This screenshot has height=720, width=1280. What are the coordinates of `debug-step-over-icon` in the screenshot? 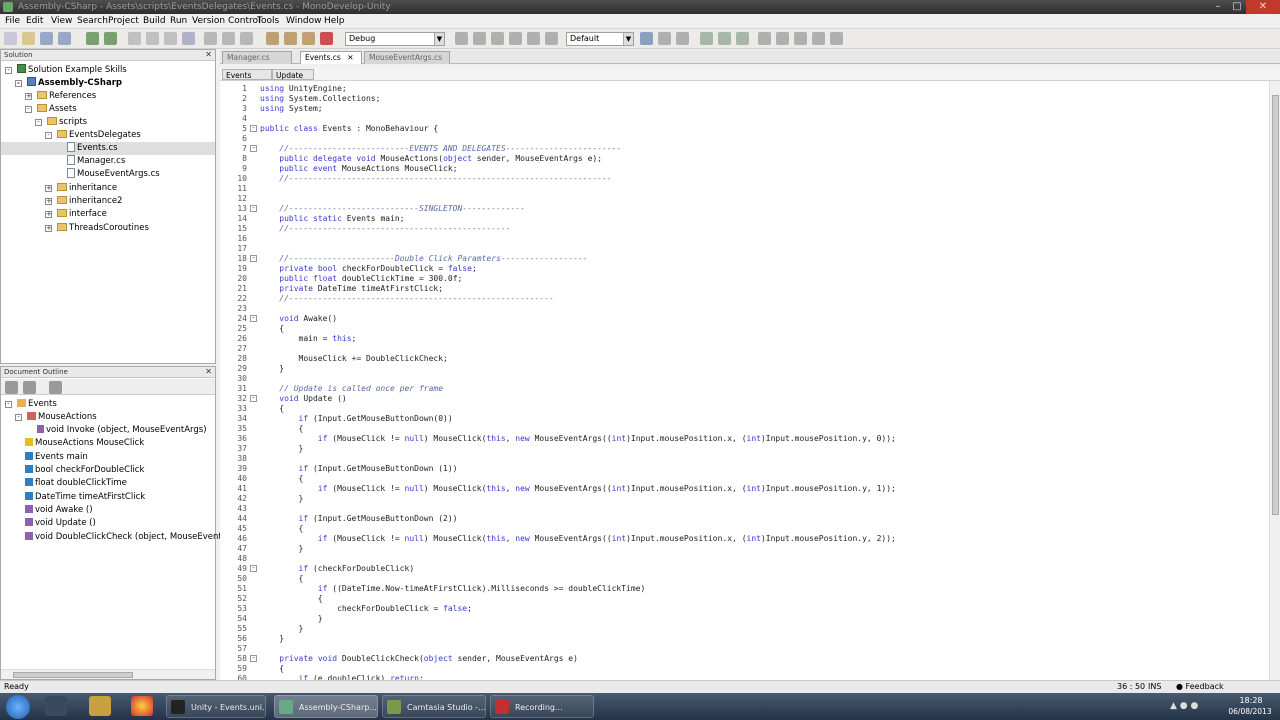 It's located at (479, 38).